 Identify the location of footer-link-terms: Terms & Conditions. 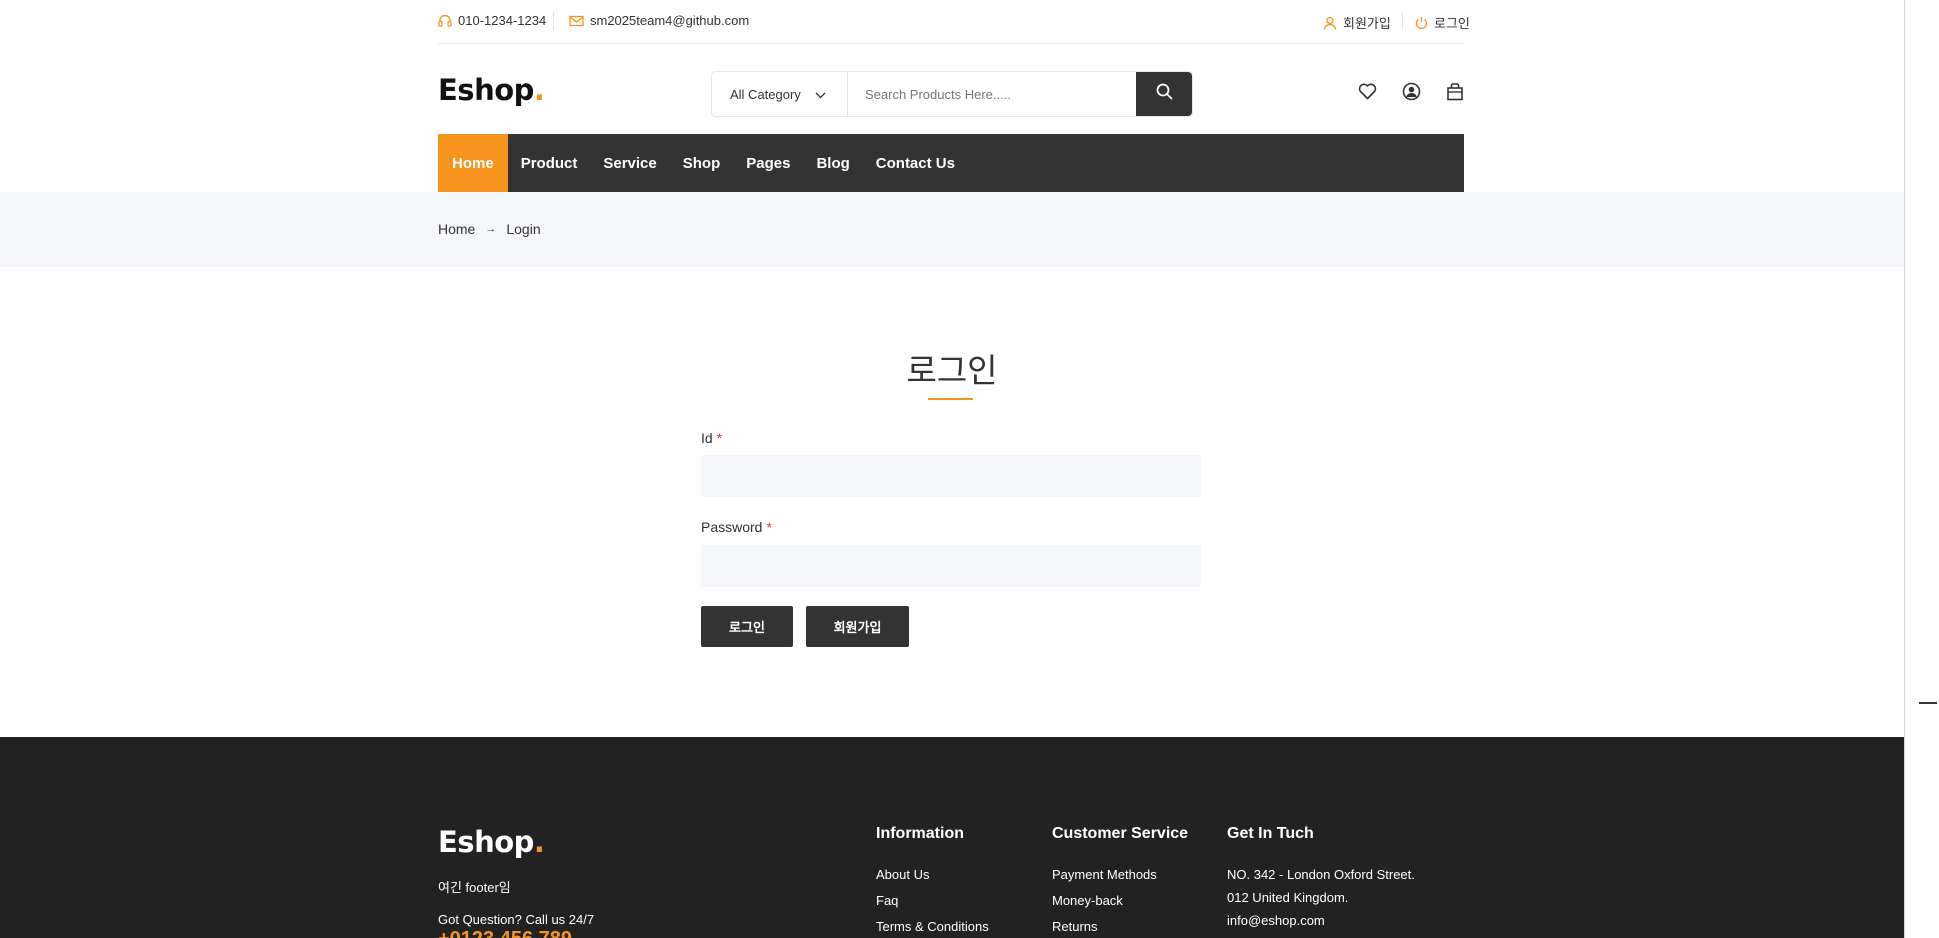
(932, 926).